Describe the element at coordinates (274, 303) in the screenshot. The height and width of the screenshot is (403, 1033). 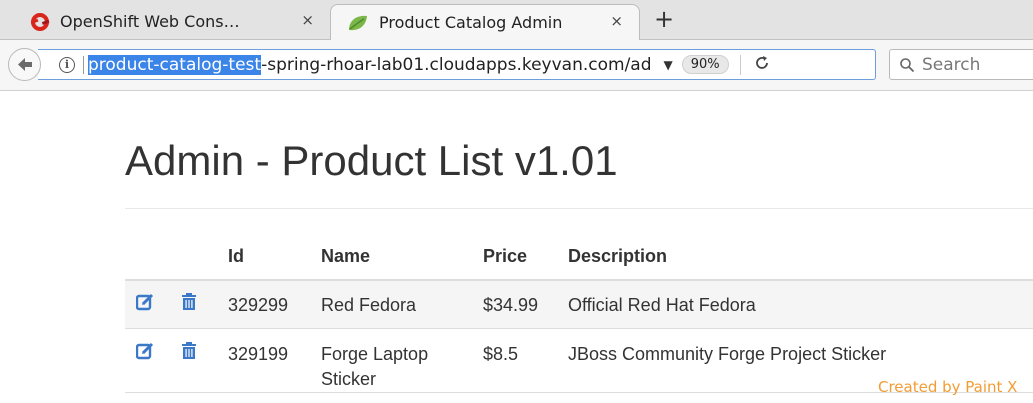
I see `cell-id: 329299` at that location.